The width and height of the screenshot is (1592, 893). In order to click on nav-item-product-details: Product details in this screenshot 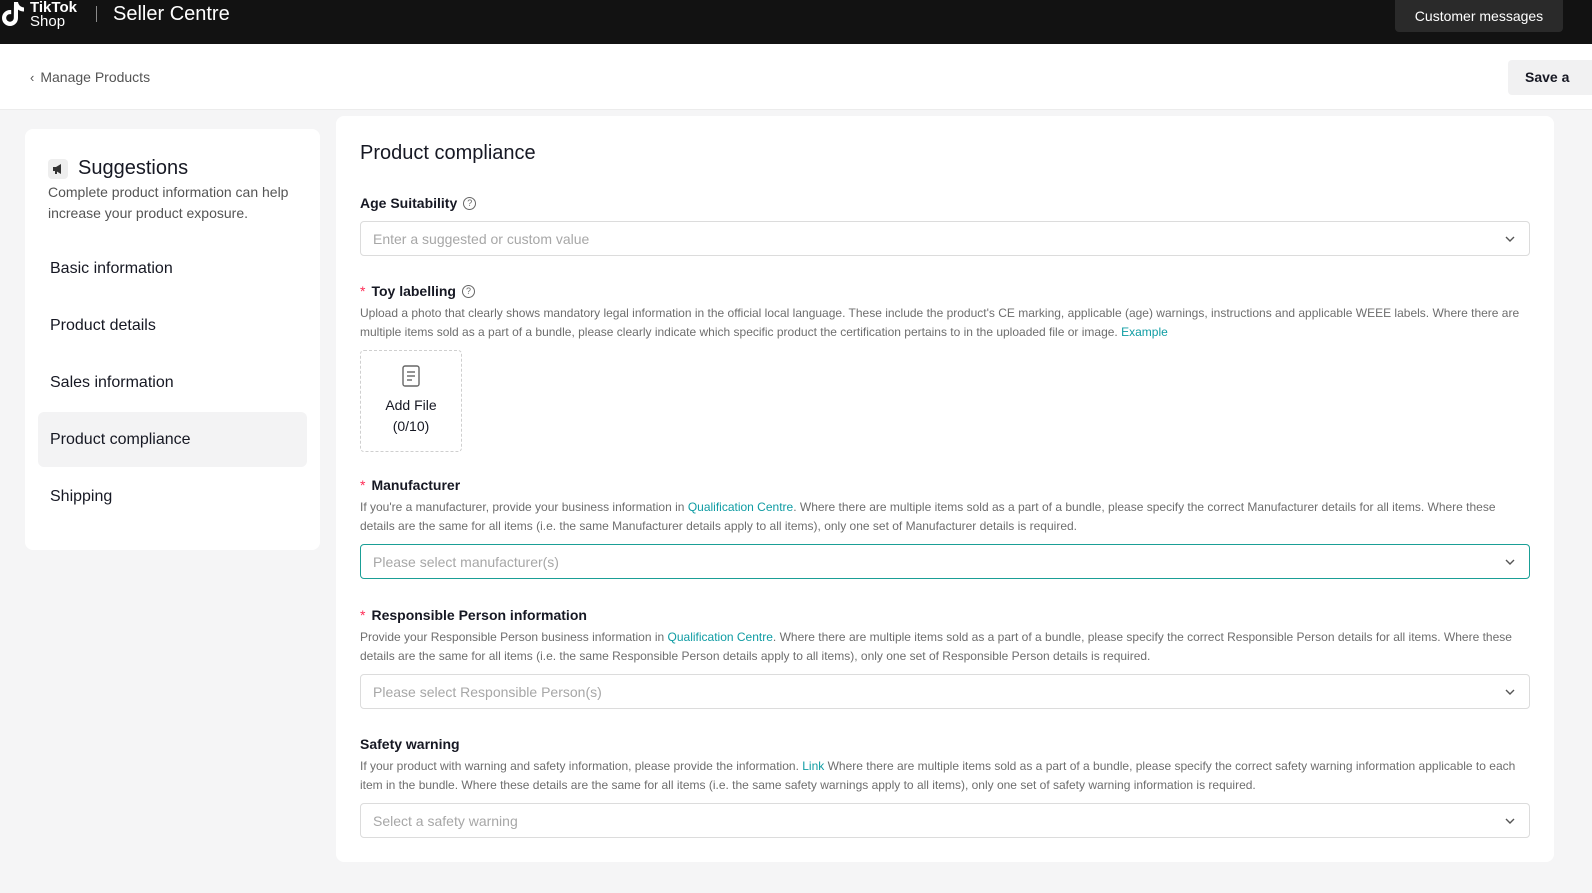, I will do `click(172, 325)`.